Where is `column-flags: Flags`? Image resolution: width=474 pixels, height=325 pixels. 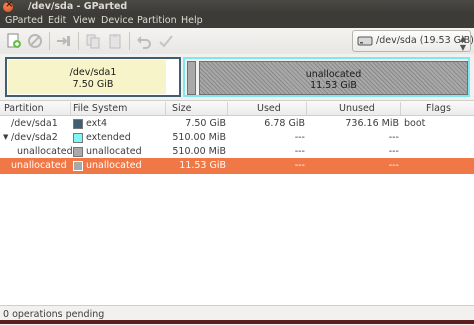 column-flags: Flags is located at coordinates (438, 108).